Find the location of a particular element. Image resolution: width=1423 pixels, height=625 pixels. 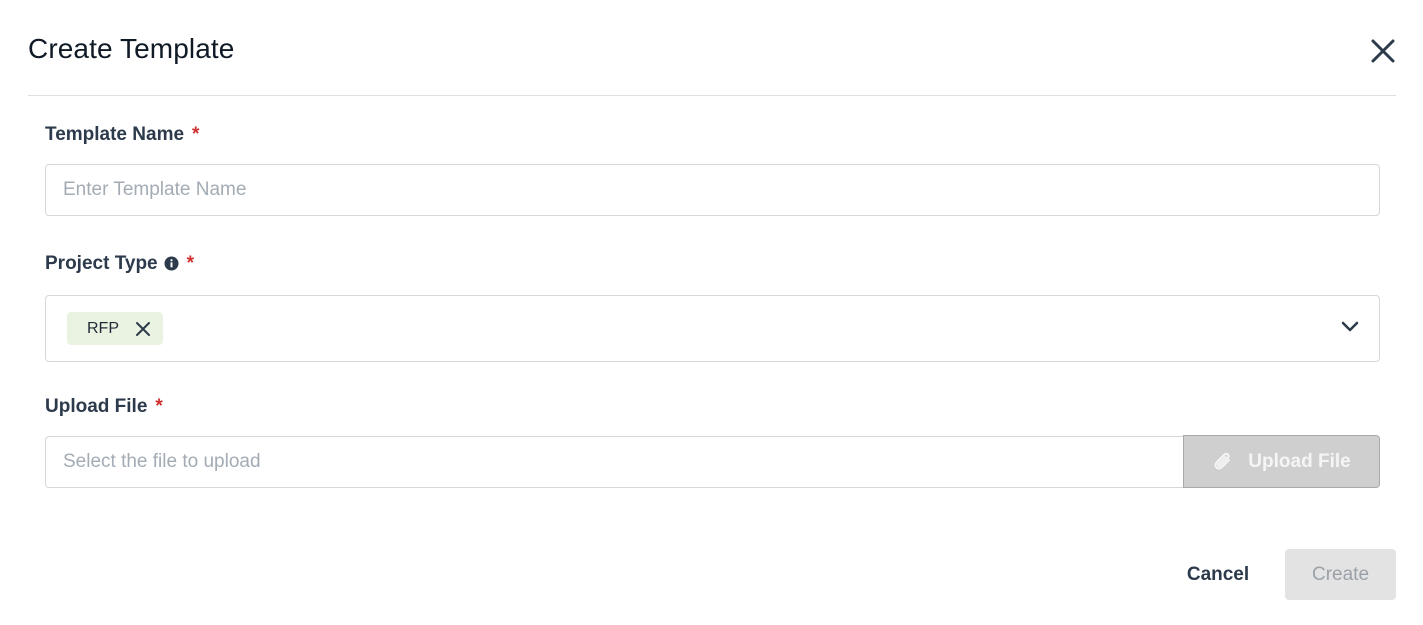

selected-chip-rfp: RFP is located at coordinates (115, 328).